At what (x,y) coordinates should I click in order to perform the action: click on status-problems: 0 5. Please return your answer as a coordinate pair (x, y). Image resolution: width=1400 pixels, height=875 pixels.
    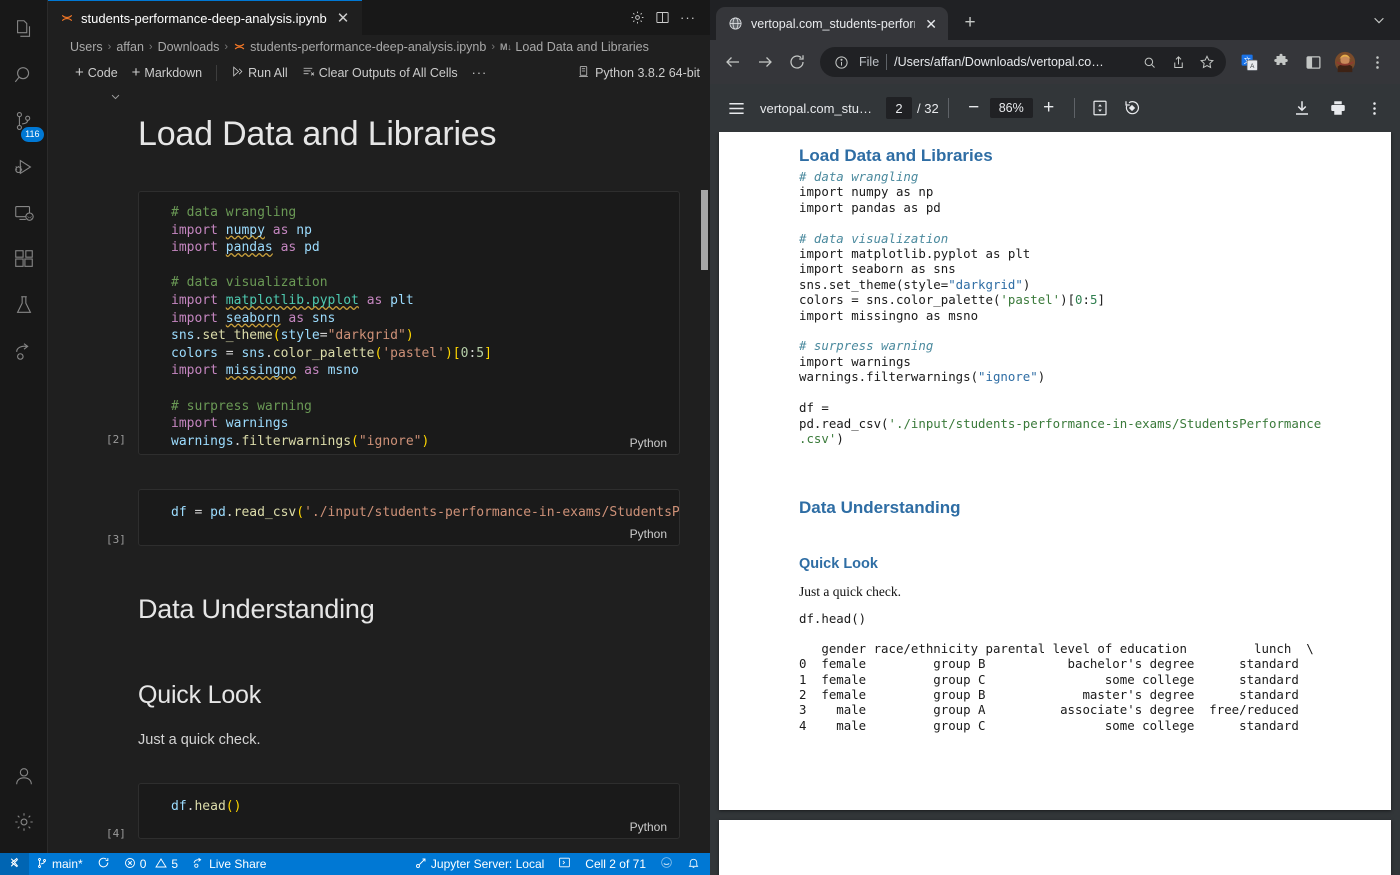
    Looking at the image, I should click on (151, 864).